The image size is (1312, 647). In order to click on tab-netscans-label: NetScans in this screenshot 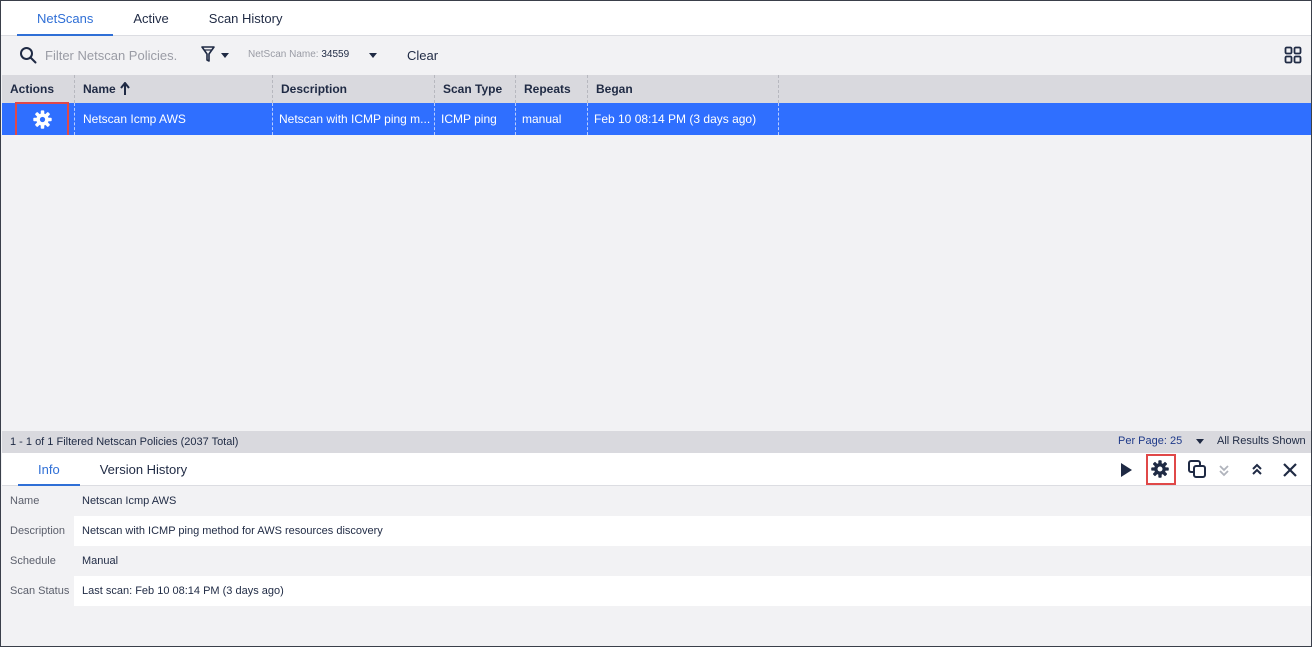, I will do `click(65, 18)`.